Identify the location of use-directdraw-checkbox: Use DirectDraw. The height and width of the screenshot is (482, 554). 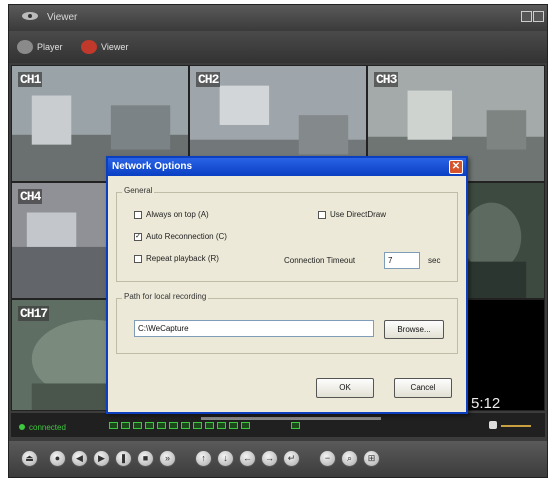
(352, 214).